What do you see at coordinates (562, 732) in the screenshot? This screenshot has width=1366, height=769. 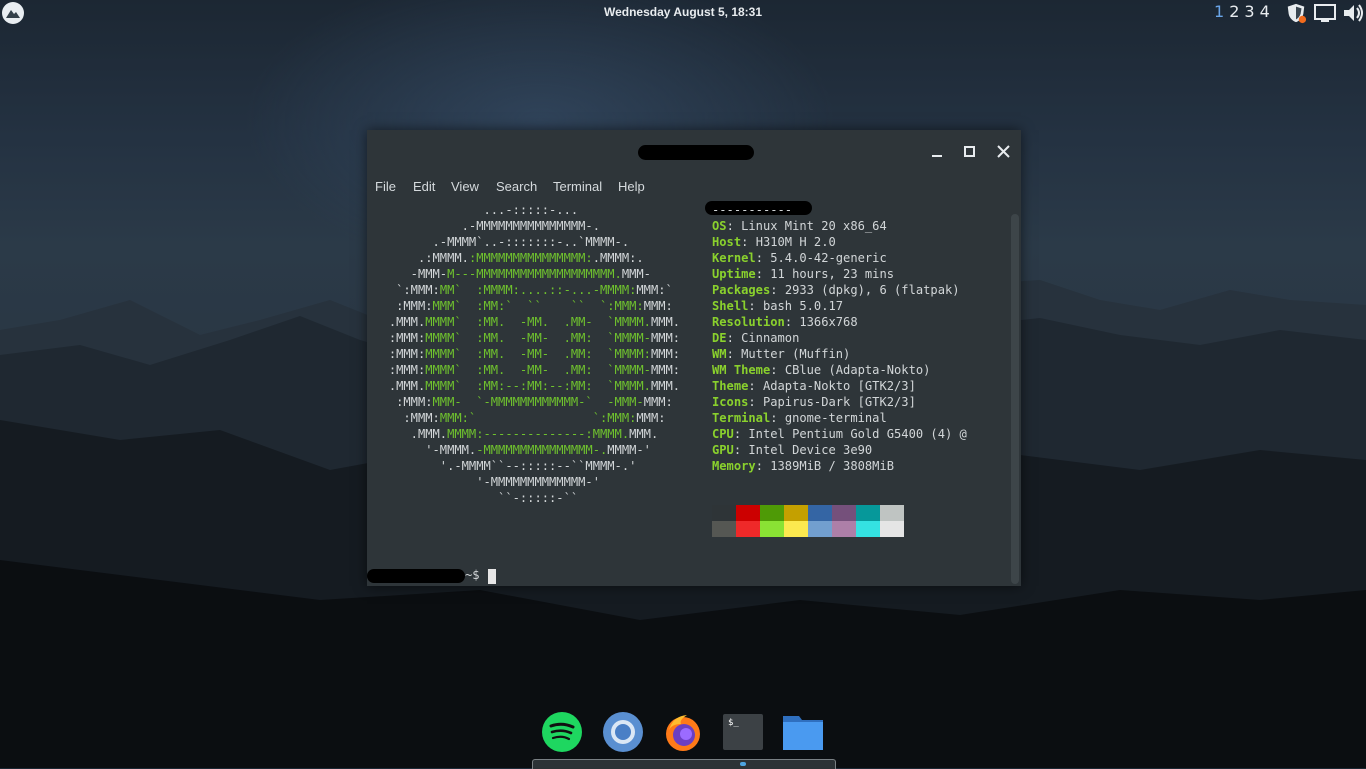 I see `spotify-icon` at bounding box center [562, 732].